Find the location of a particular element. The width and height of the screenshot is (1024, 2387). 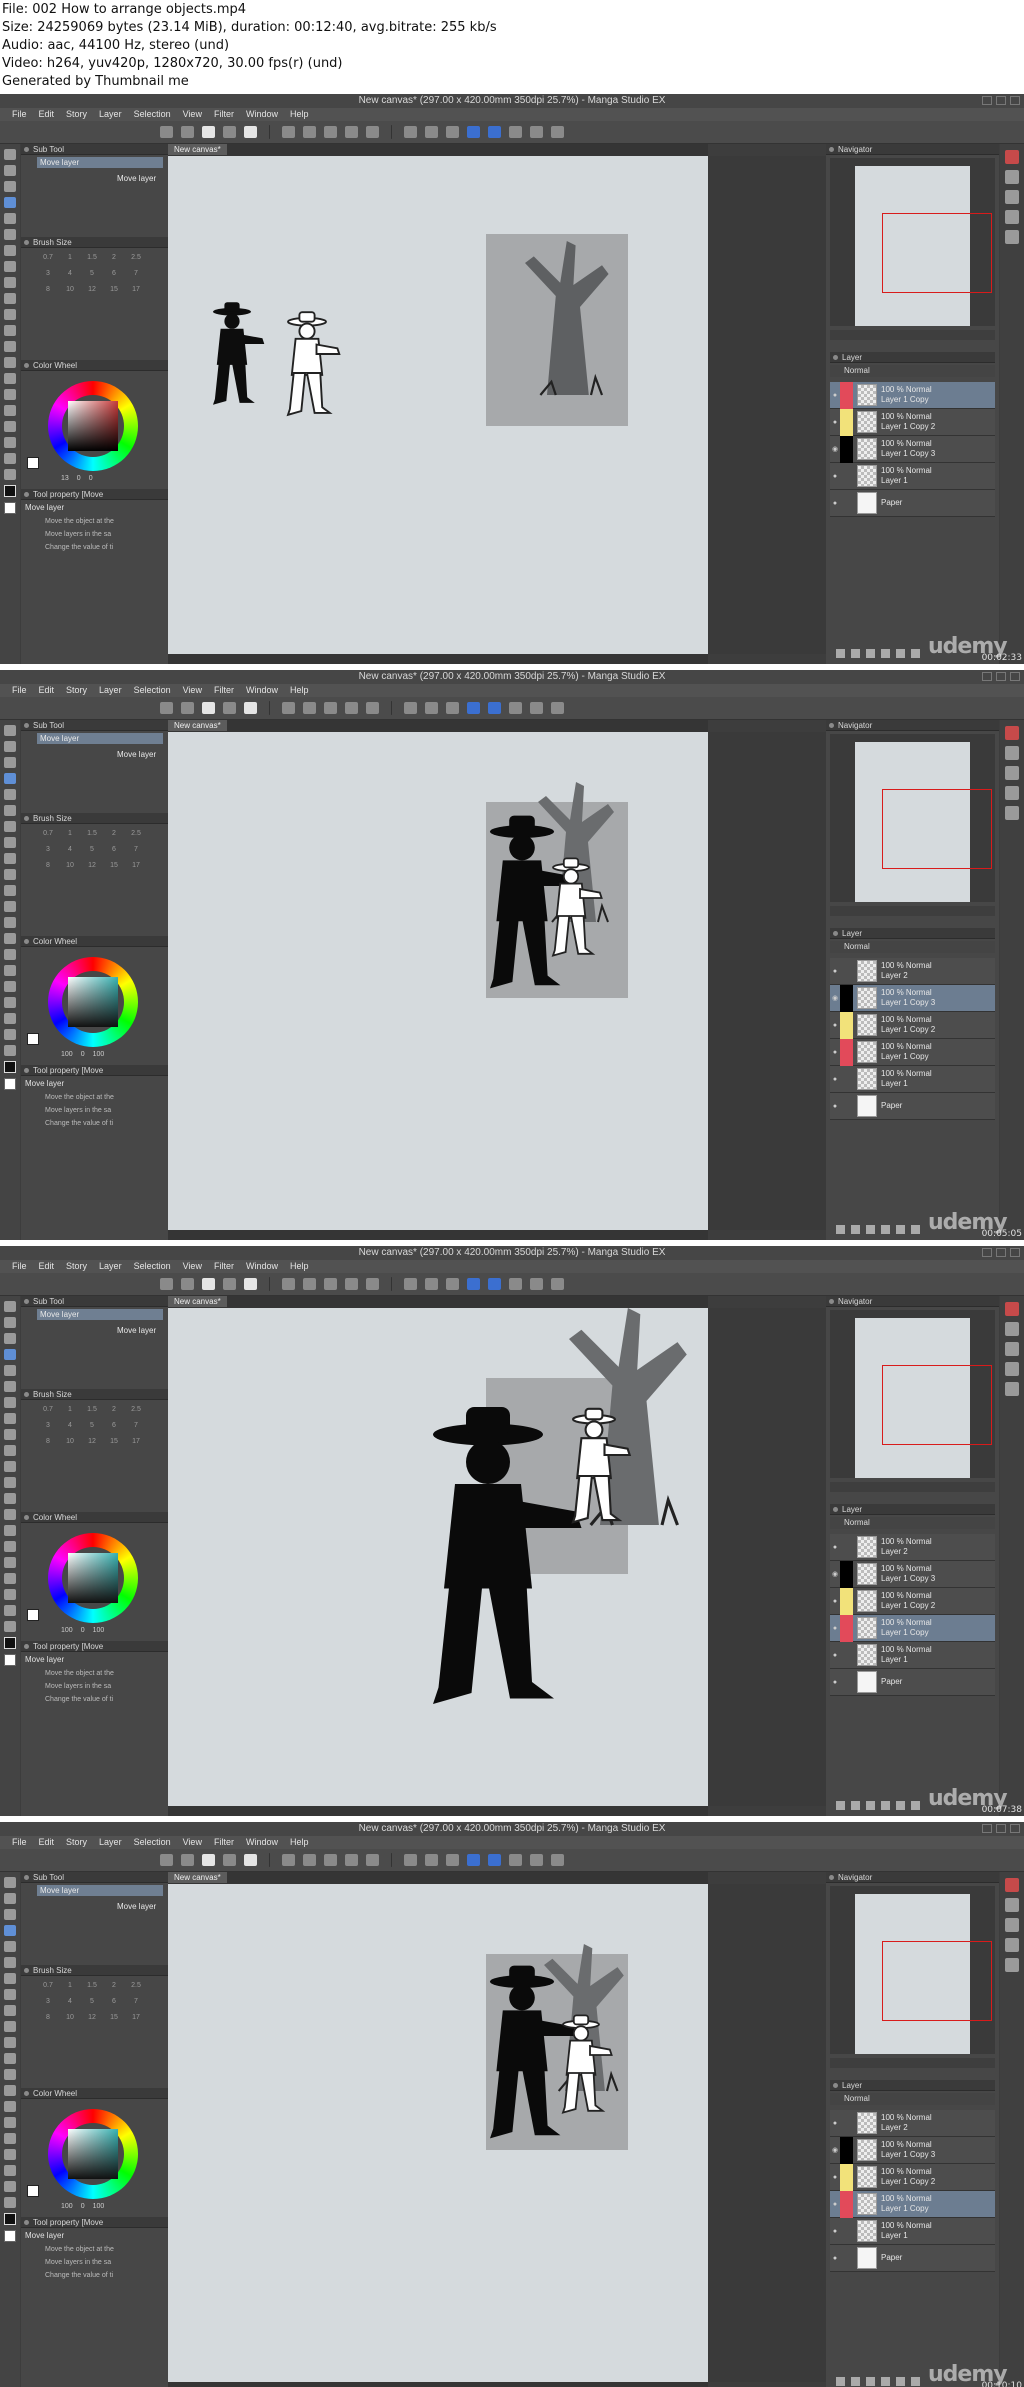

blend-mode-select: Normal is located at coordinates (912, 1523).